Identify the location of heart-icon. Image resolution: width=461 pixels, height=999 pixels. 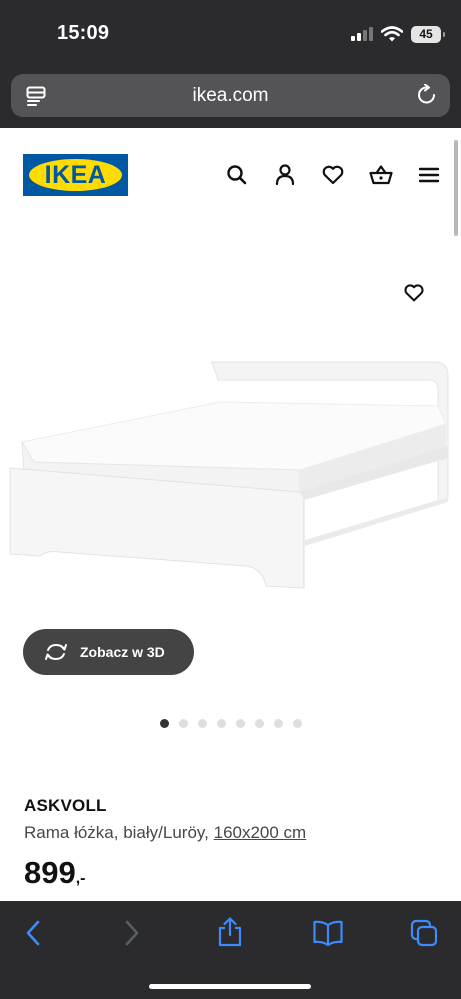
(333, 175).